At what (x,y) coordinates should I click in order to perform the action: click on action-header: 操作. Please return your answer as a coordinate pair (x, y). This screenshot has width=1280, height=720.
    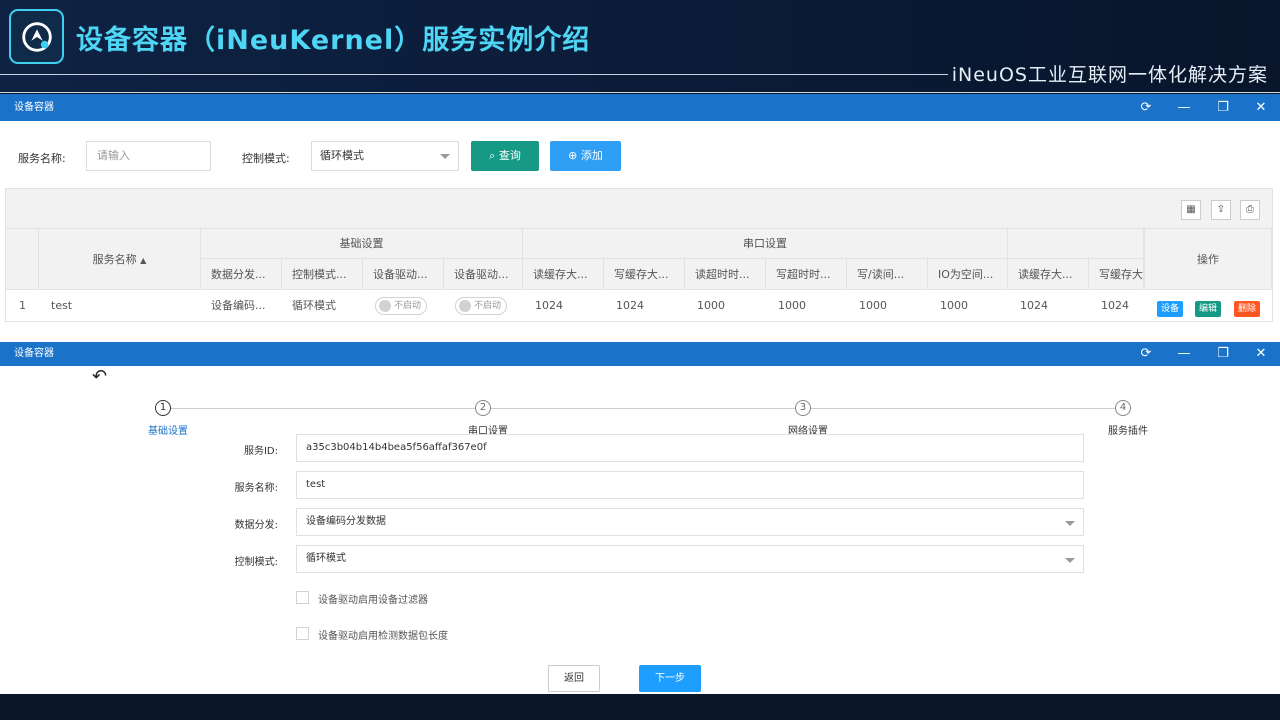
    Looking at the image, I should click on (1208, 259).